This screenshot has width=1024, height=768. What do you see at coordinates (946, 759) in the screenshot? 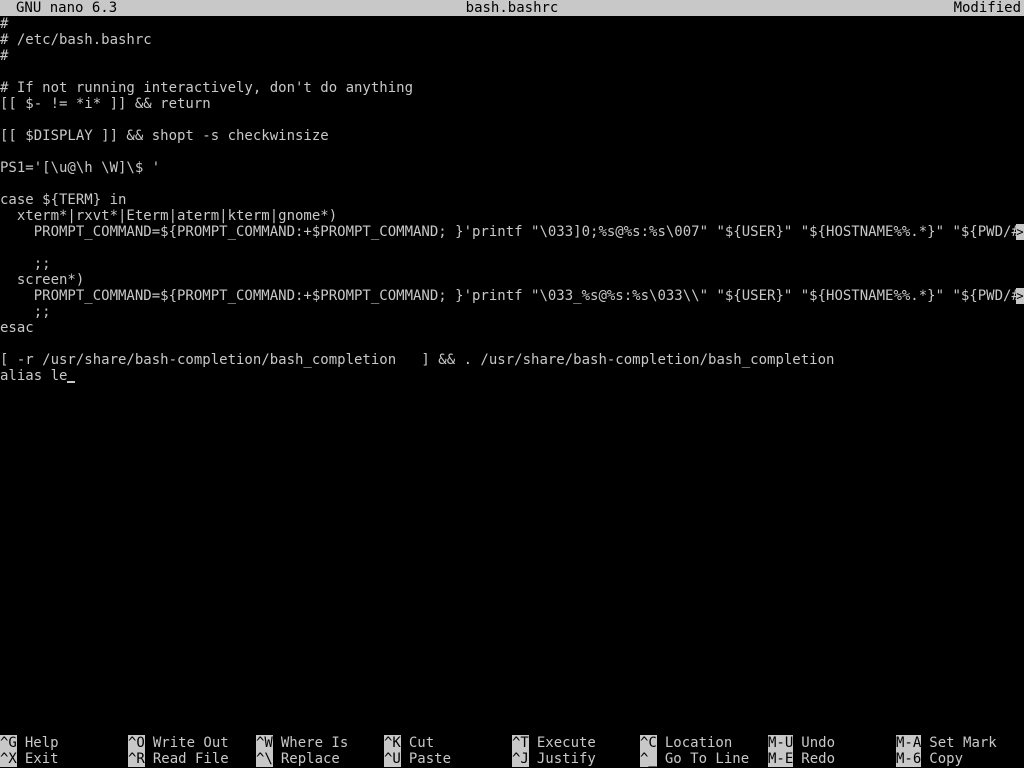
I see `shortcut-label: Copy` at bounding box center [946, 759].